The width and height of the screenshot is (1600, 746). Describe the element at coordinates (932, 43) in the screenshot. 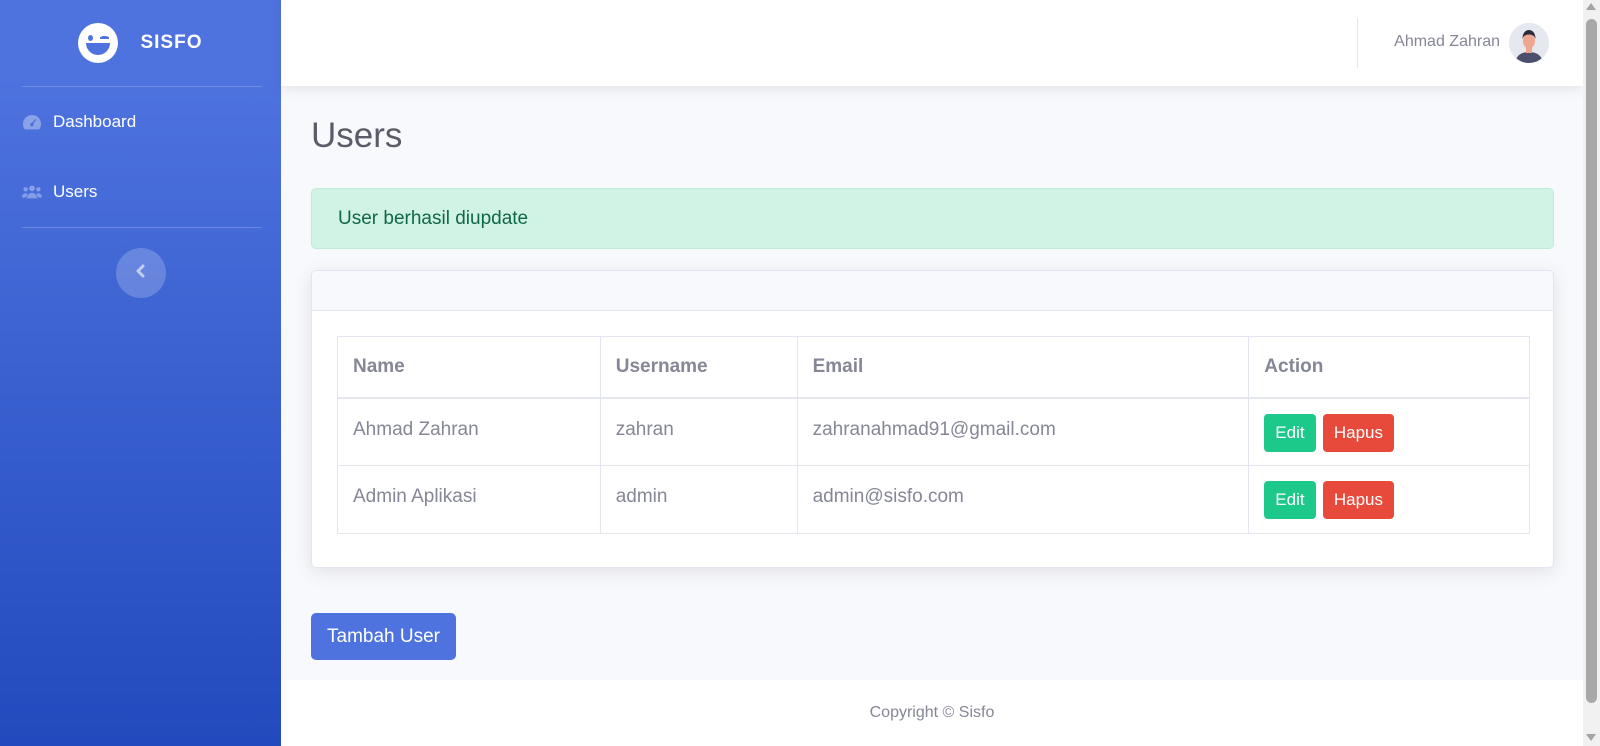

I see `topbar: Ahmad Zahran` at that location.